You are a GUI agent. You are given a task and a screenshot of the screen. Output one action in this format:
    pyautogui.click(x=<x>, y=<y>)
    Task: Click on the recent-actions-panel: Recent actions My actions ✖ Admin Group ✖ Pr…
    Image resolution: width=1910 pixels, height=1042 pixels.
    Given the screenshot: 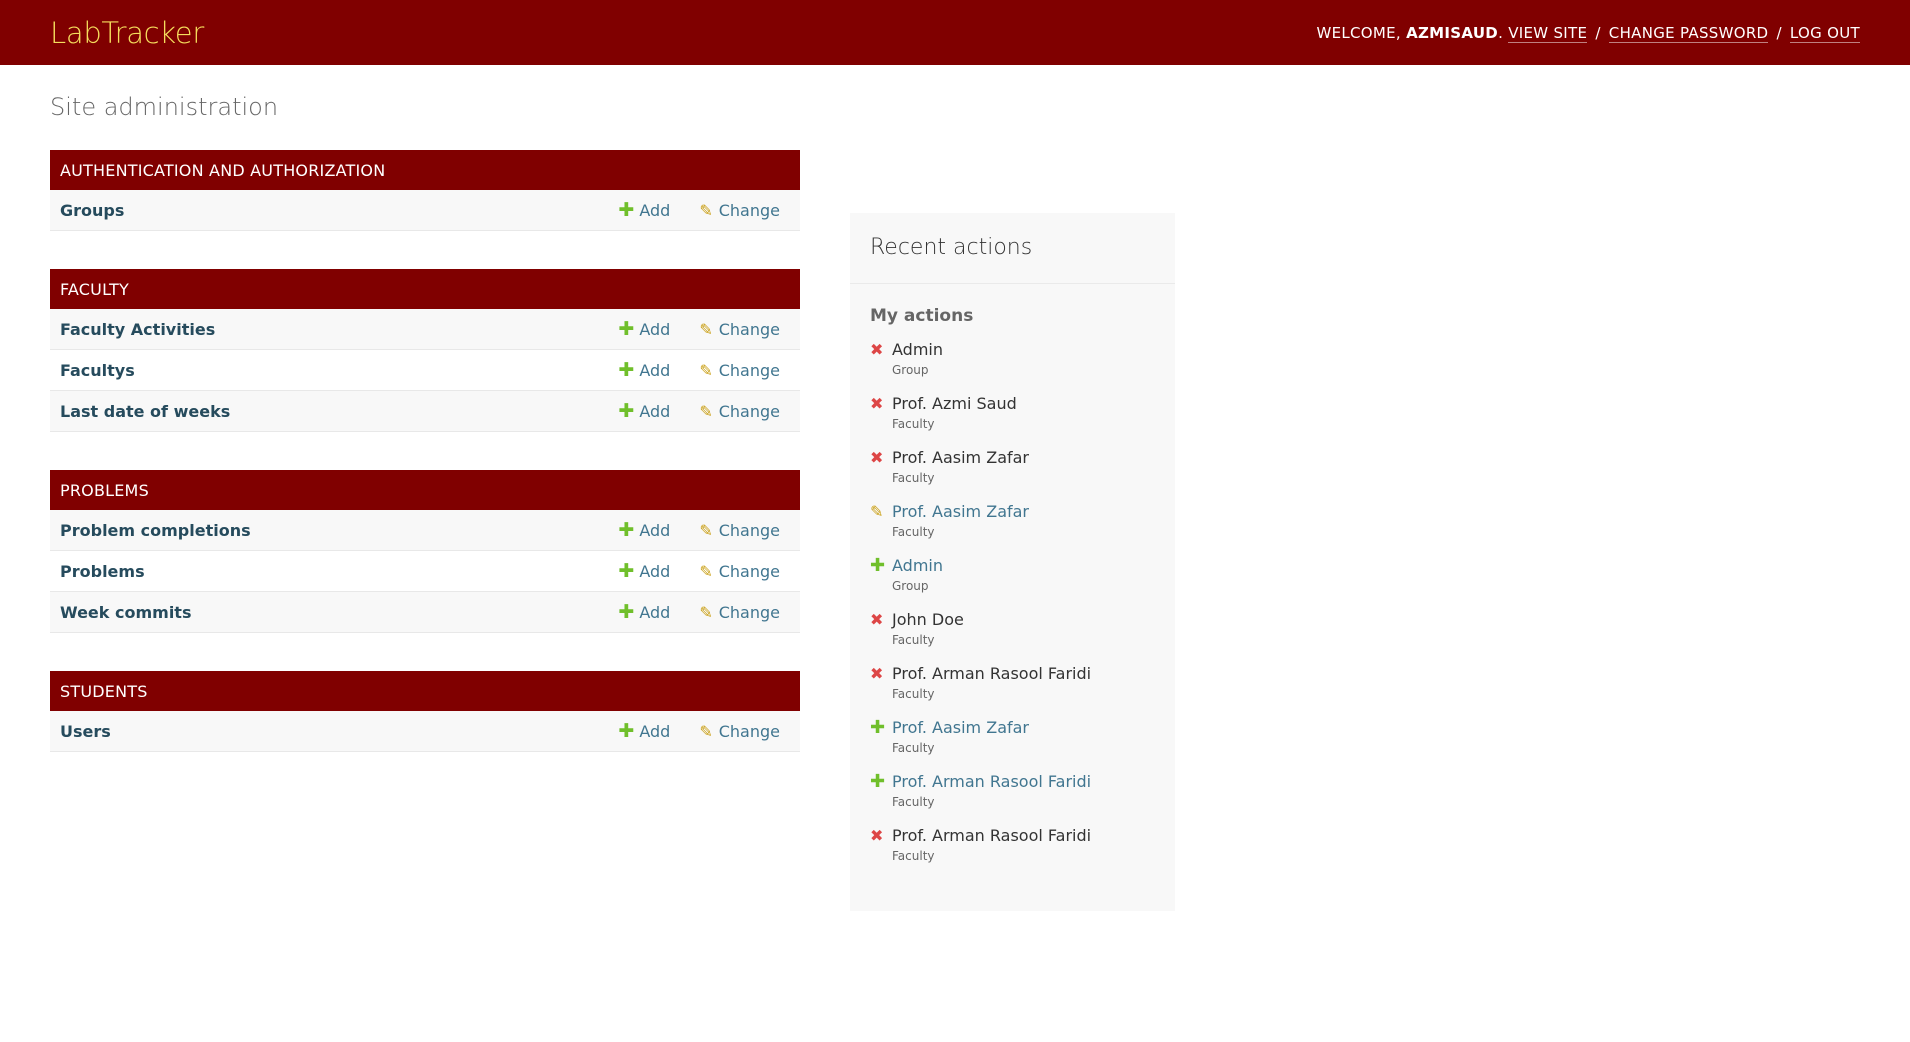 What is the action you would take?
    pyautogui.click(x=1012, y=562)
    